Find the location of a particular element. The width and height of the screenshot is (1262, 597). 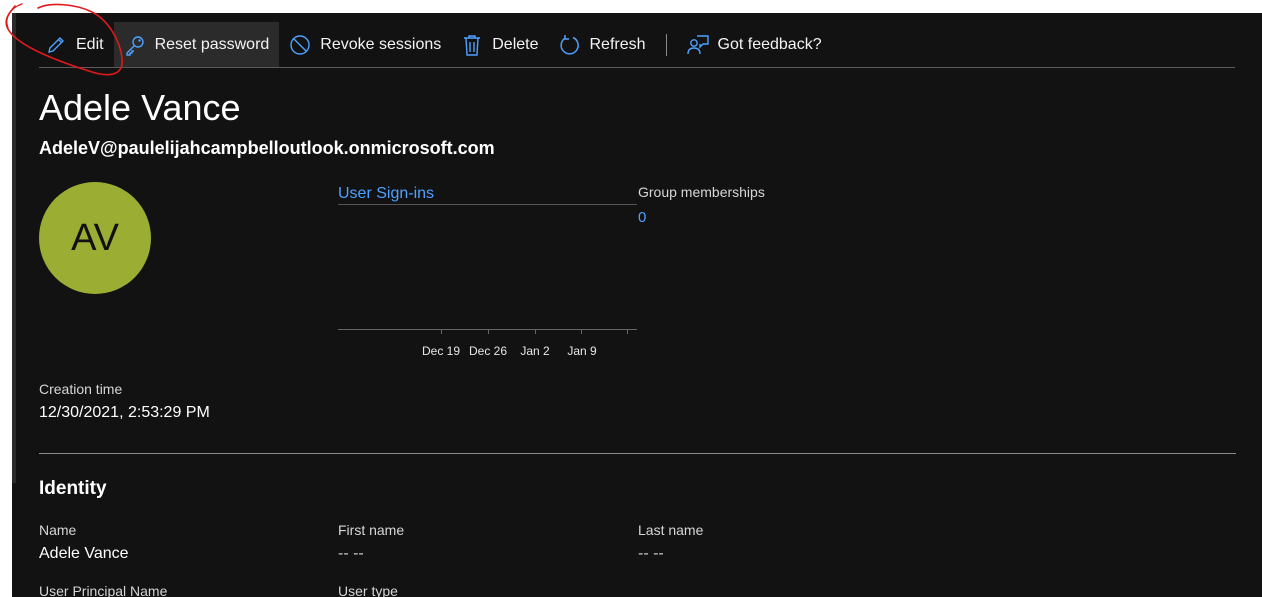

revoke-sessions-label: Revoke sessions is located at coordinates (381, 44).